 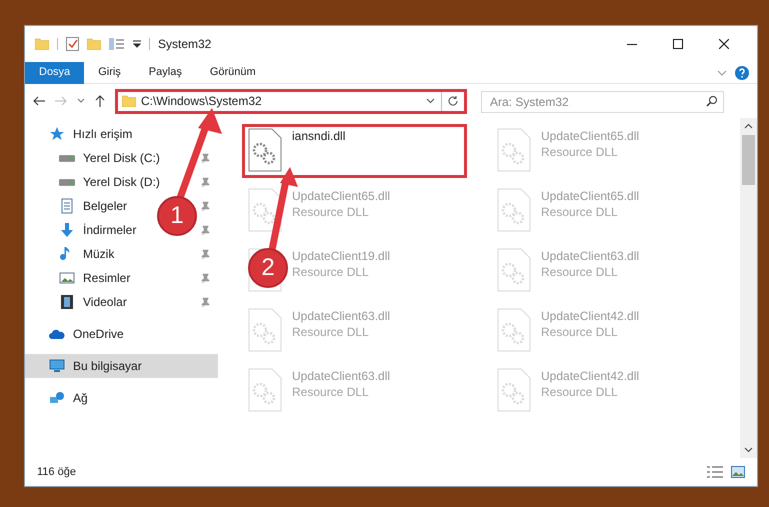 What do you see at coordinates (57, 134) in the screenshot?
I see `star-icon` at bounding box center [57, 134].